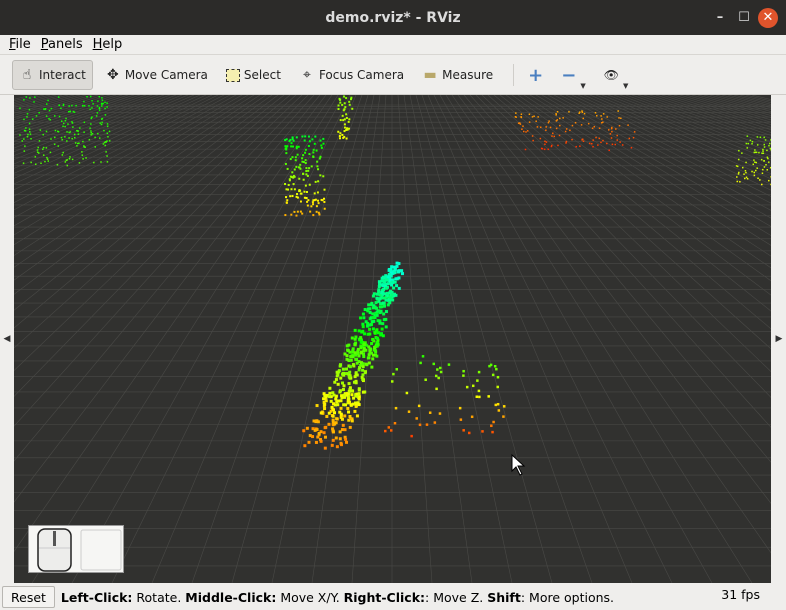 Image resolution: width=786 pixels, height=610 pixels. What do you see at coordinates (20, 44) in the screenshot?
I see `menu-file: File` at bounding box center [20, 44].